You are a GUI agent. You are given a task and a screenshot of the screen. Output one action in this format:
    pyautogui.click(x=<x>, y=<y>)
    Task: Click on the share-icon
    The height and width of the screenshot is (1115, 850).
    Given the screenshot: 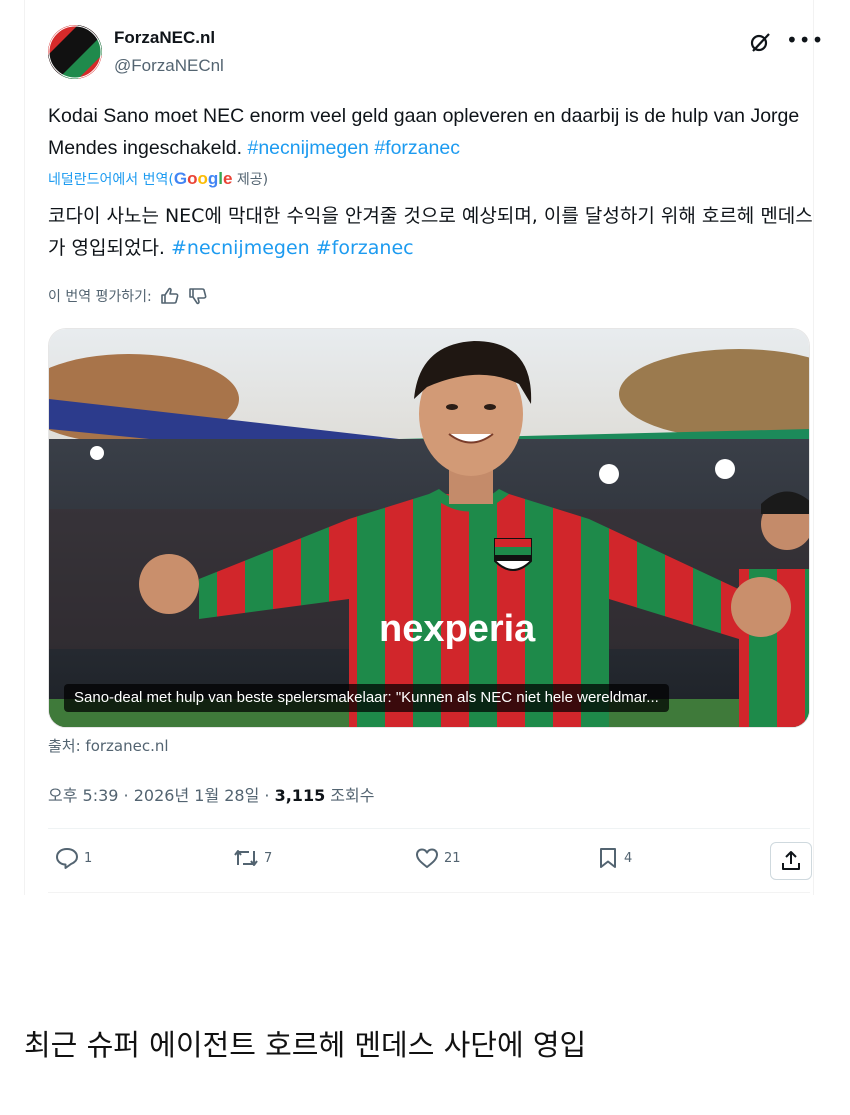 What is the action you would take?
    pyautogui.click(x=791, y=860)
    